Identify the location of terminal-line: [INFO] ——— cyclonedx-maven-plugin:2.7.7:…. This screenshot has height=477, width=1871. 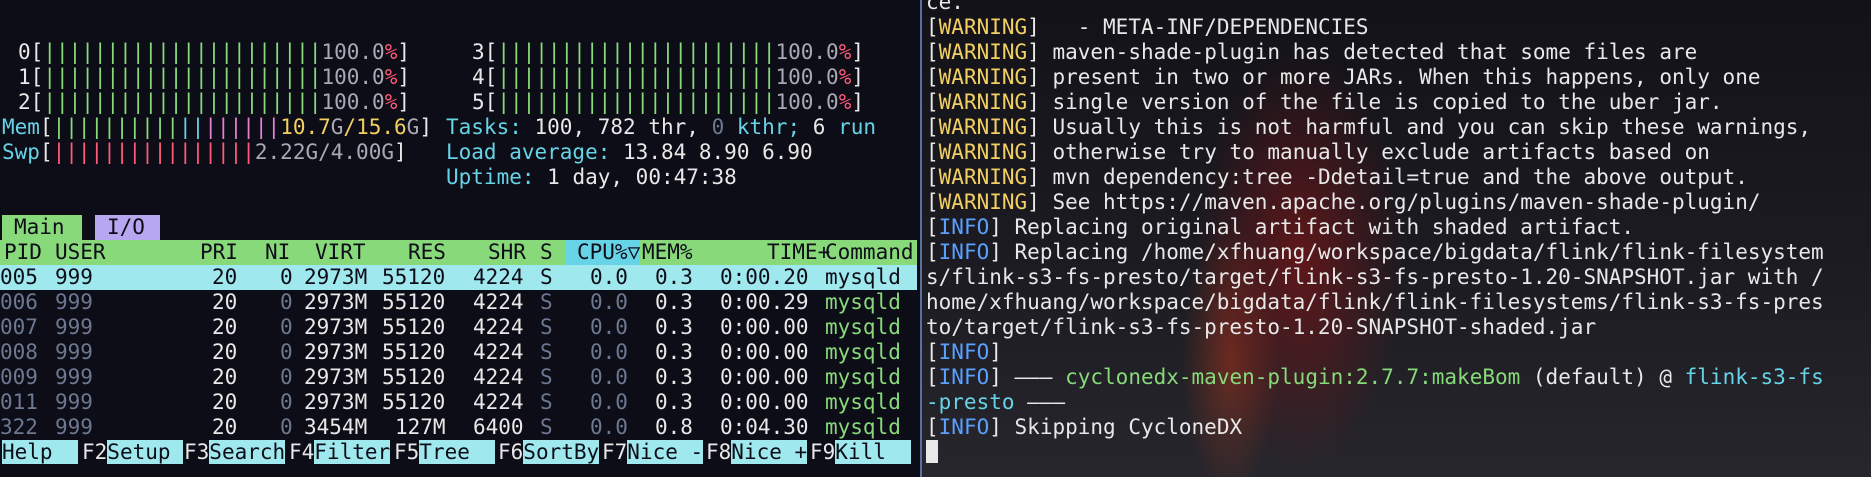
(1375, 377).